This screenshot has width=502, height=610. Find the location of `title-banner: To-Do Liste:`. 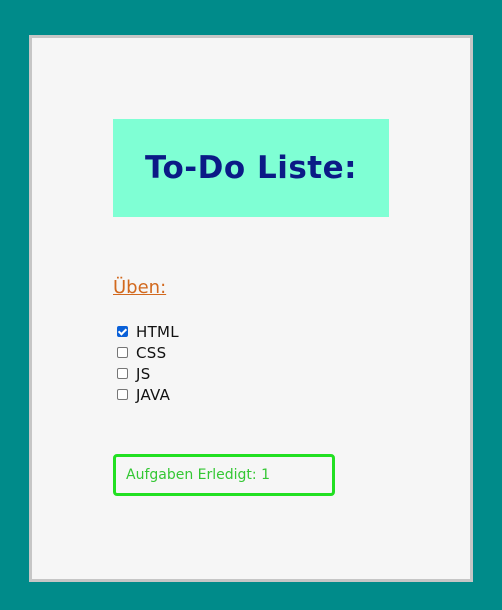

title-banner: To-Do Liste: is located at coordinates (251, 168).